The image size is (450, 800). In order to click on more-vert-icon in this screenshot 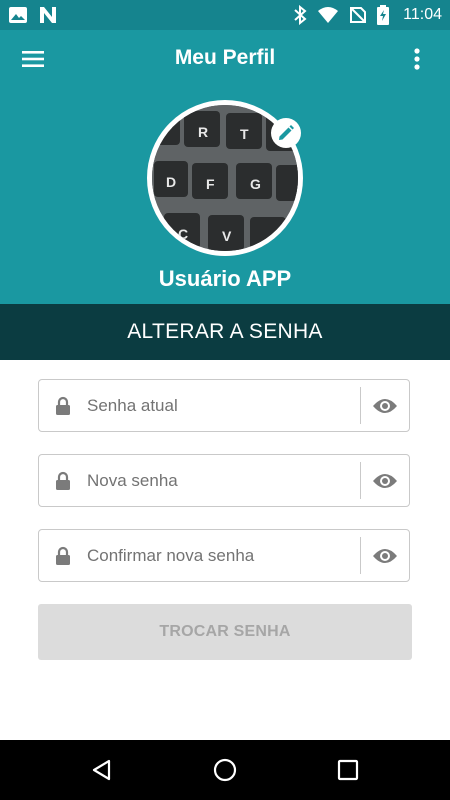, I will do `click(417, 59)`.